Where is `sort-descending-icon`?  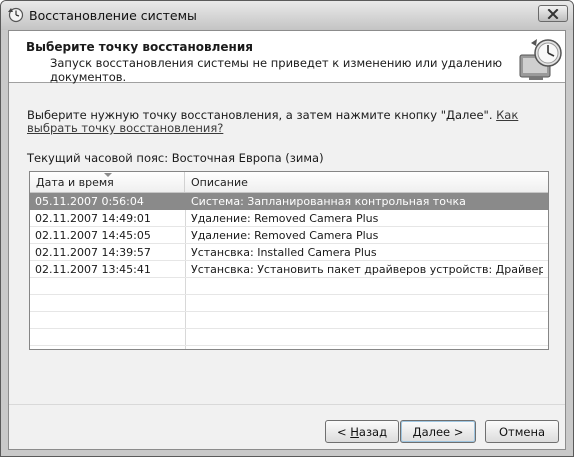
sort-descending-icon is located at coordinates (108, 175).